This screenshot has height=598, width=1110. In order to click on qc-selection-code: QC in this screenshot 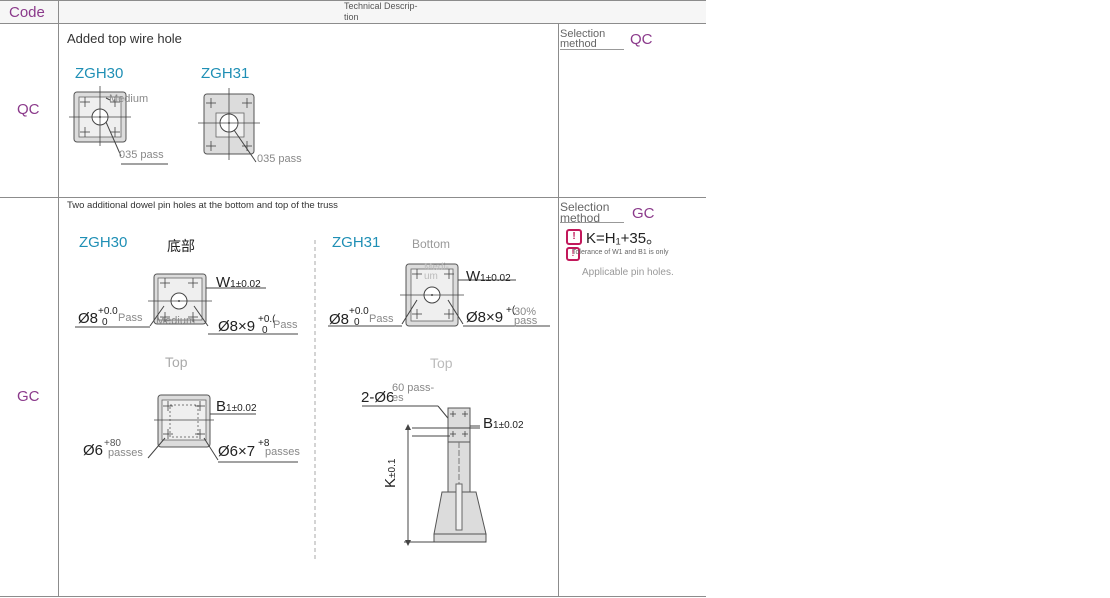, I will do `click(641, 39)`.